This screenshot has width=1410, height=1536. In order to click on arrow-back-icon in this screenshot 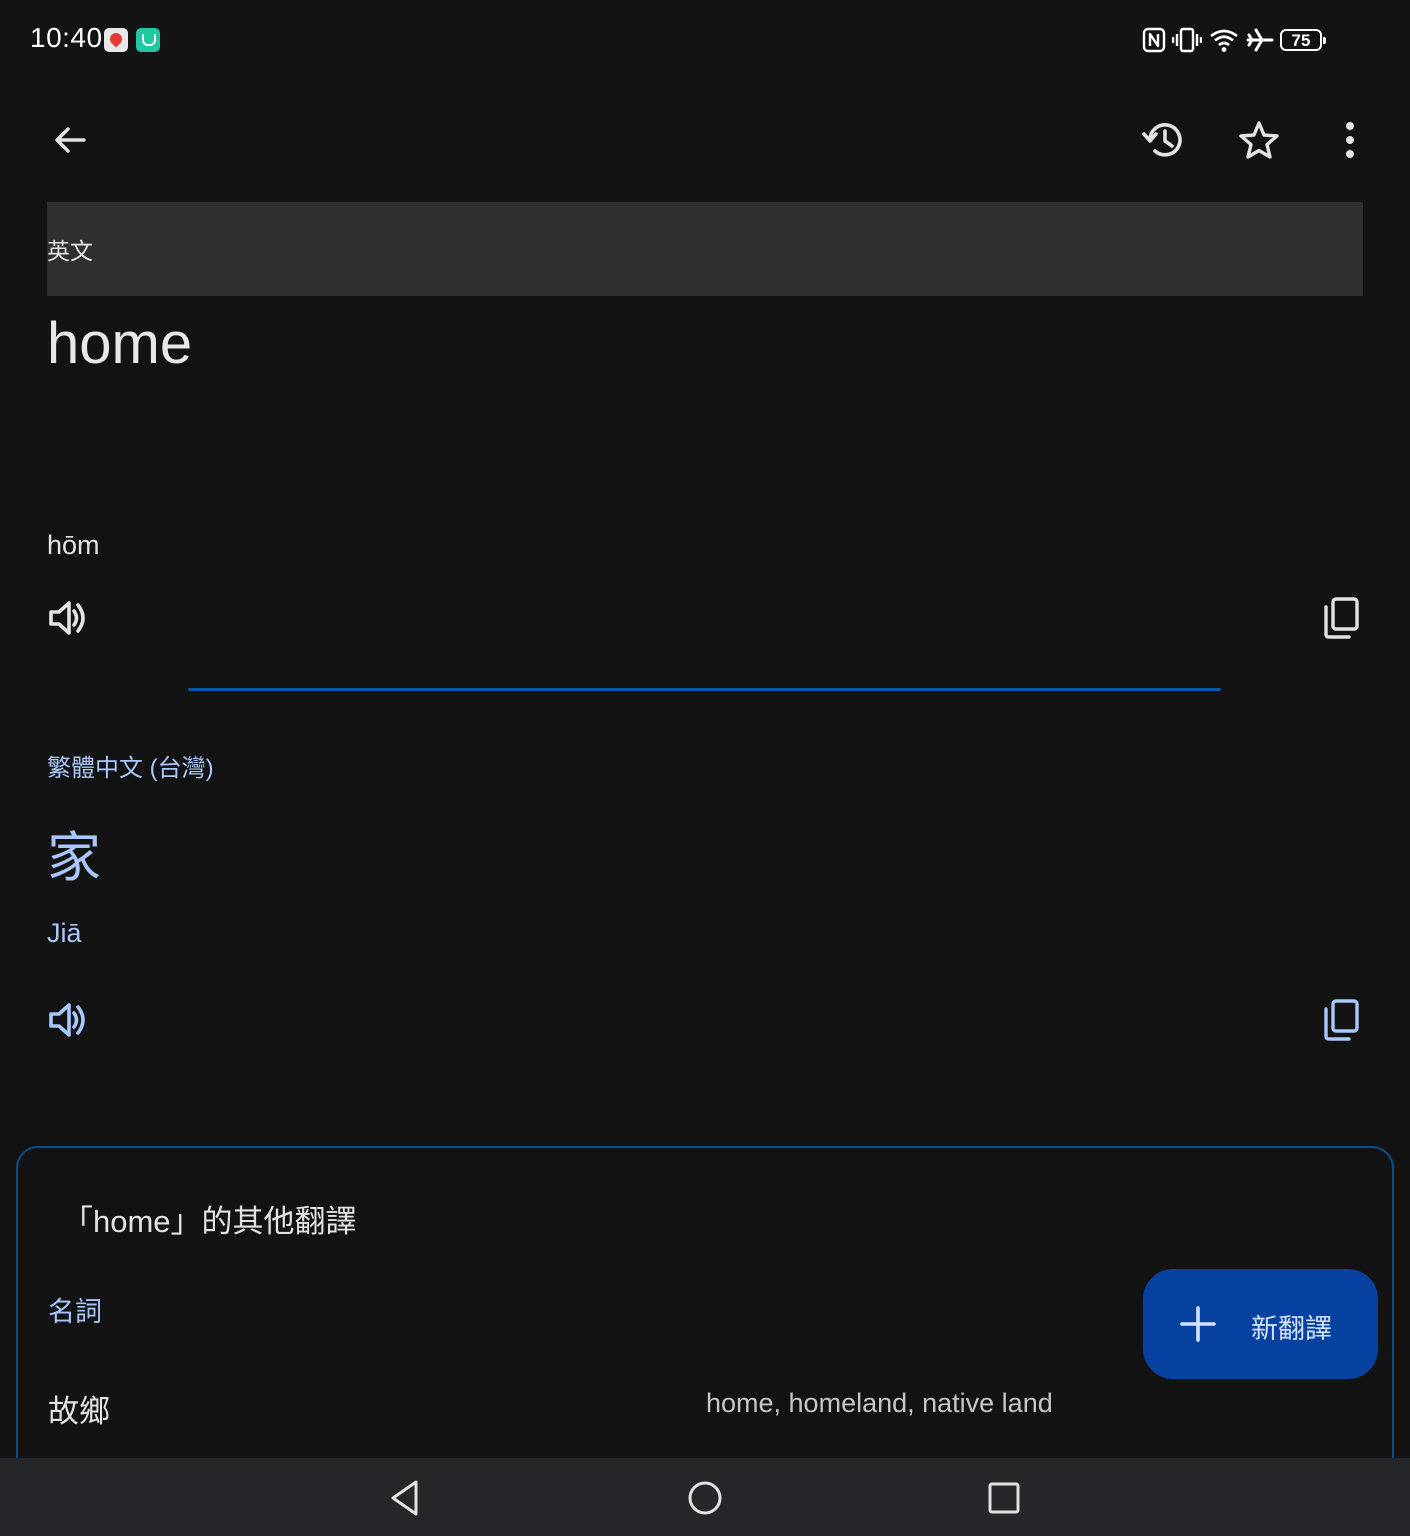, I will do `click(70, 140)`.